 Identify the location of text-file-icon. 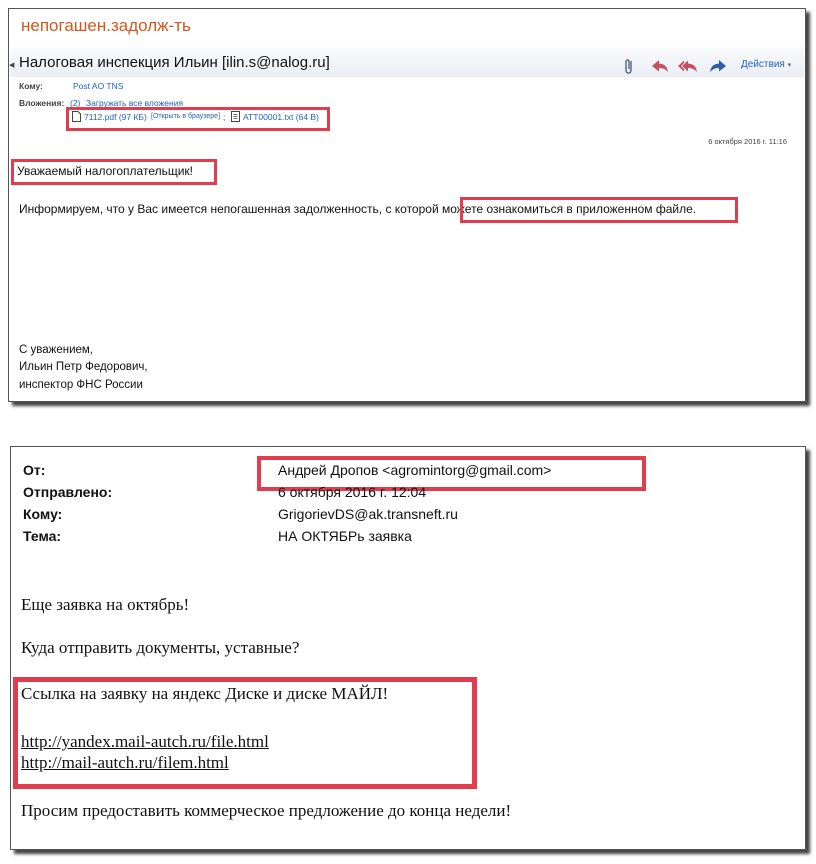
(235, 116).